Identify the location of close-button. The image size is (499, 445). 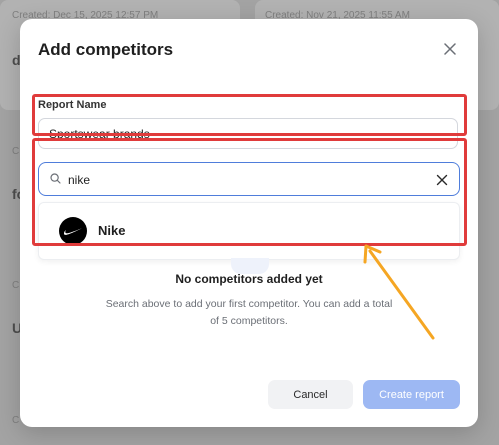
(450, 49).